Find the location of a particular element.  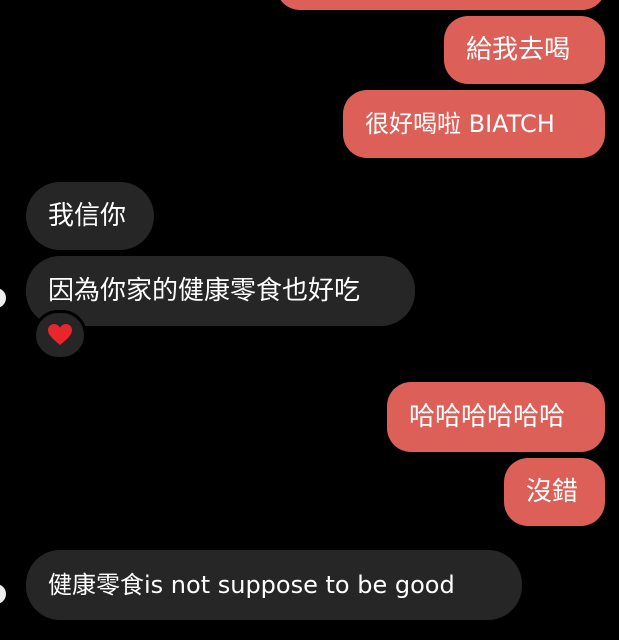

message-text: 哈哈哈哈哈哈 is located at coordinates (487, 417).